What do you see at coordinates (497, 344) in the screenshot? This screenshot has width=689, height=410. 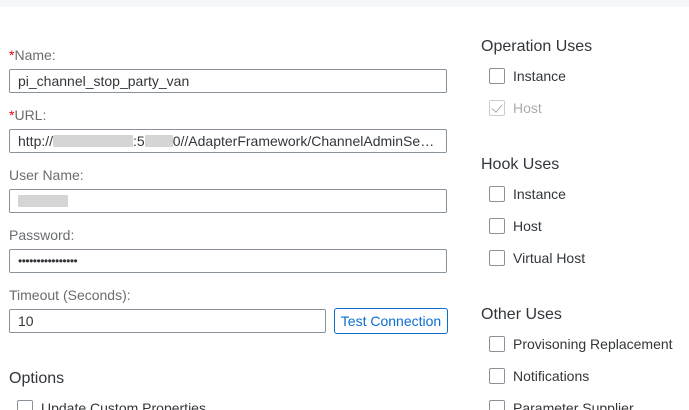 I see `provisioning-replacement-checkbox` at bounding box center [497, 344].